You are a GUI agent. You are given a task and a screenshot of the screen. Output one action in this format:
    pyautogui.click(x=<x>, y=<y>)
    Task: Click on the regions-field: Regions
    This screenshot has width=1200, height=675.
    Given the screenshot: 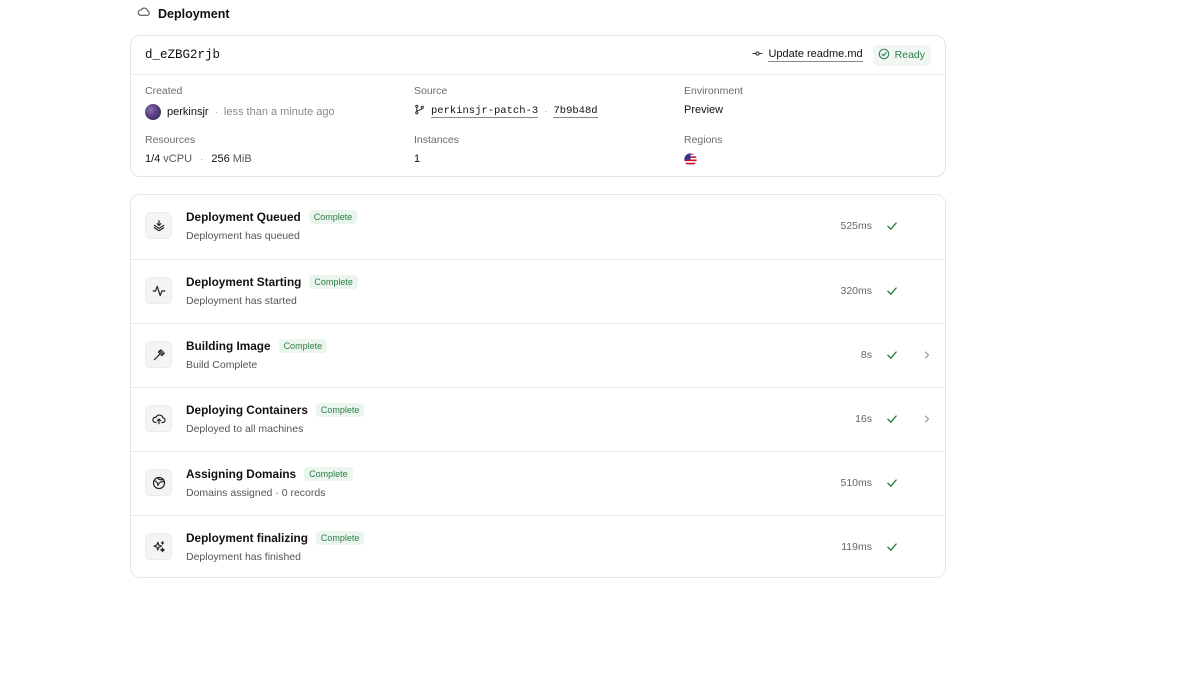 What is the action you would take?
    pyautogui.click(x=703, y=151)
    